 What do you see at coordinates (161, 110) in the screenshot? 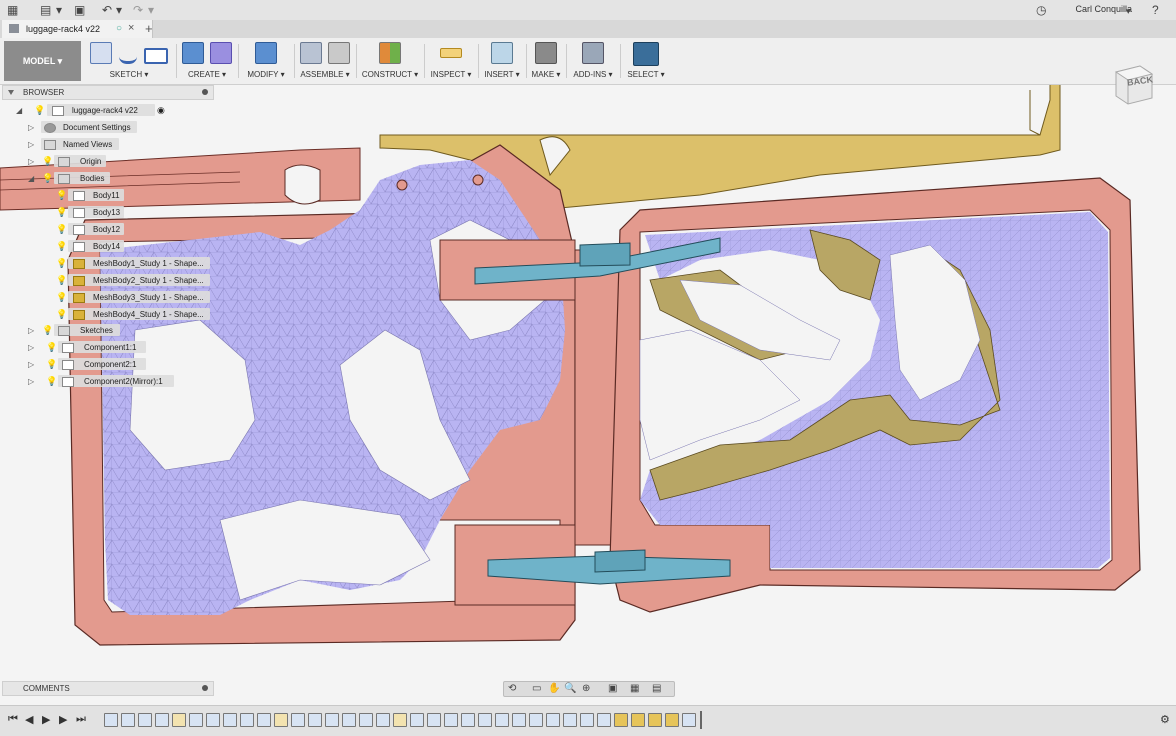
I see `activate-icon: ◉` at bounding box center [161, 110].